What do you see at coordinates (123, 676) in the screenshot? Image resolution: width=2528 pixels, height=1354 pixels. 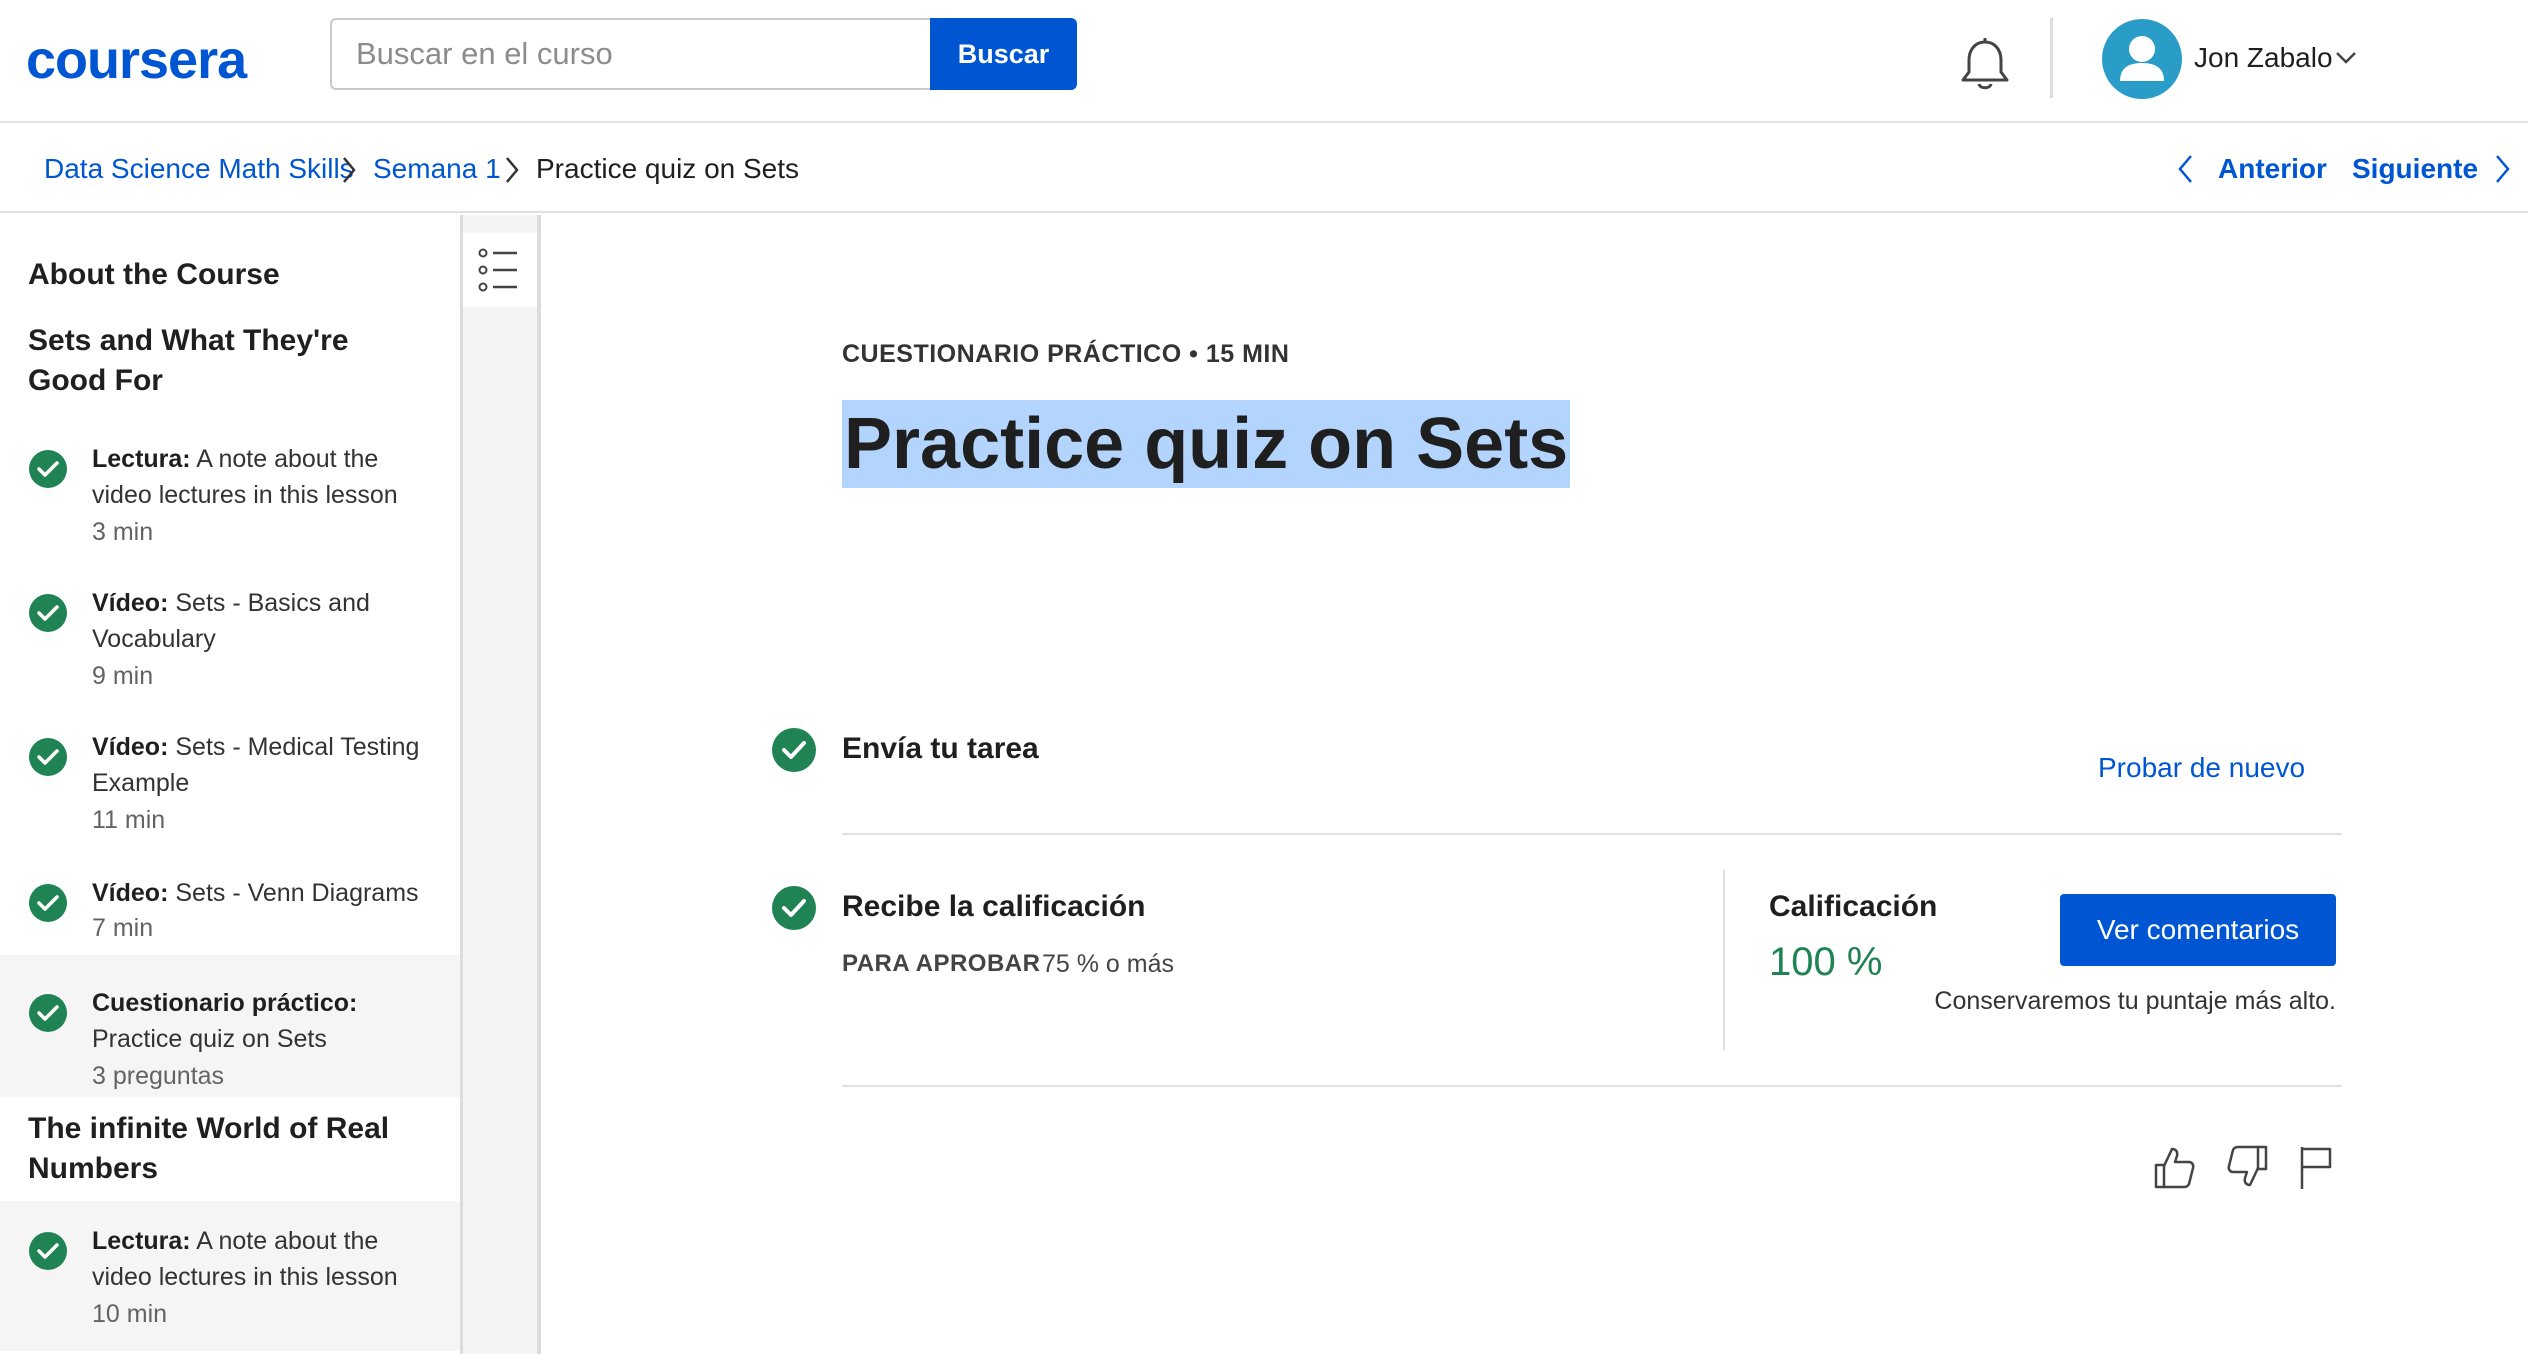 I see `sidebar-item-duration: 9 min` at bounding box center [123, 676].